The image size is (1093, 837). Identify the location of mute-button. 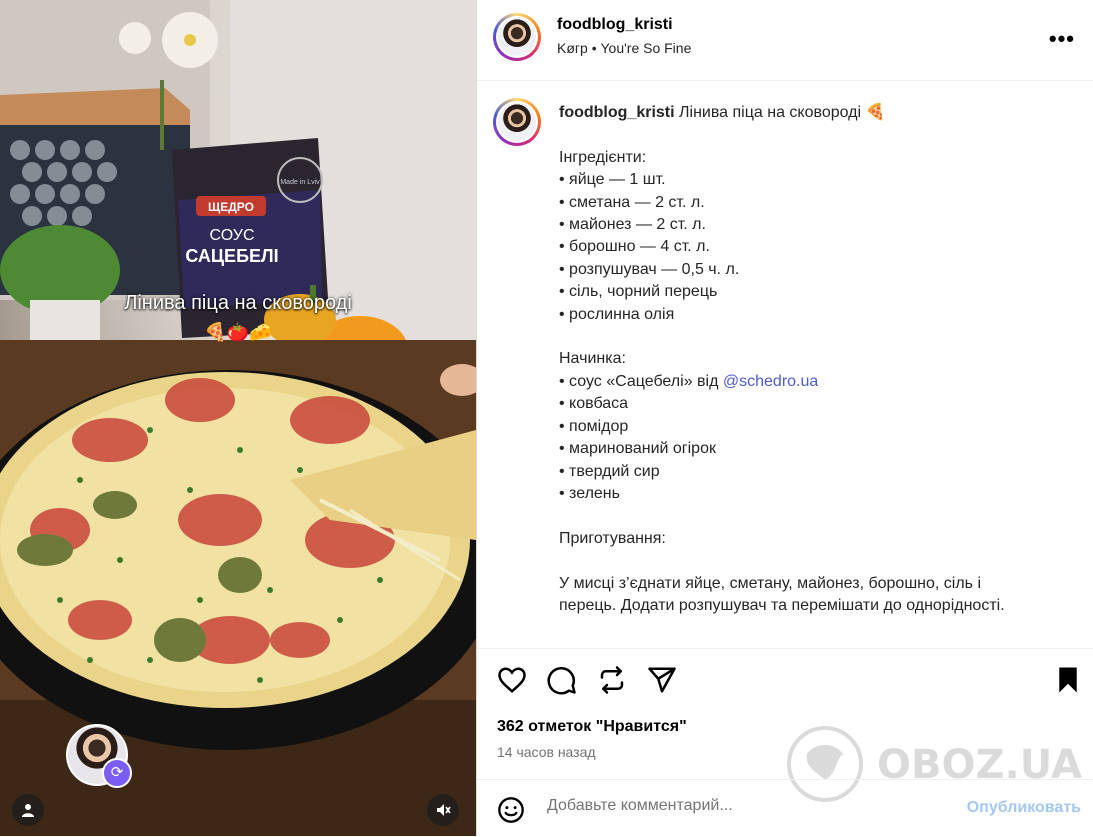
(443, 810).